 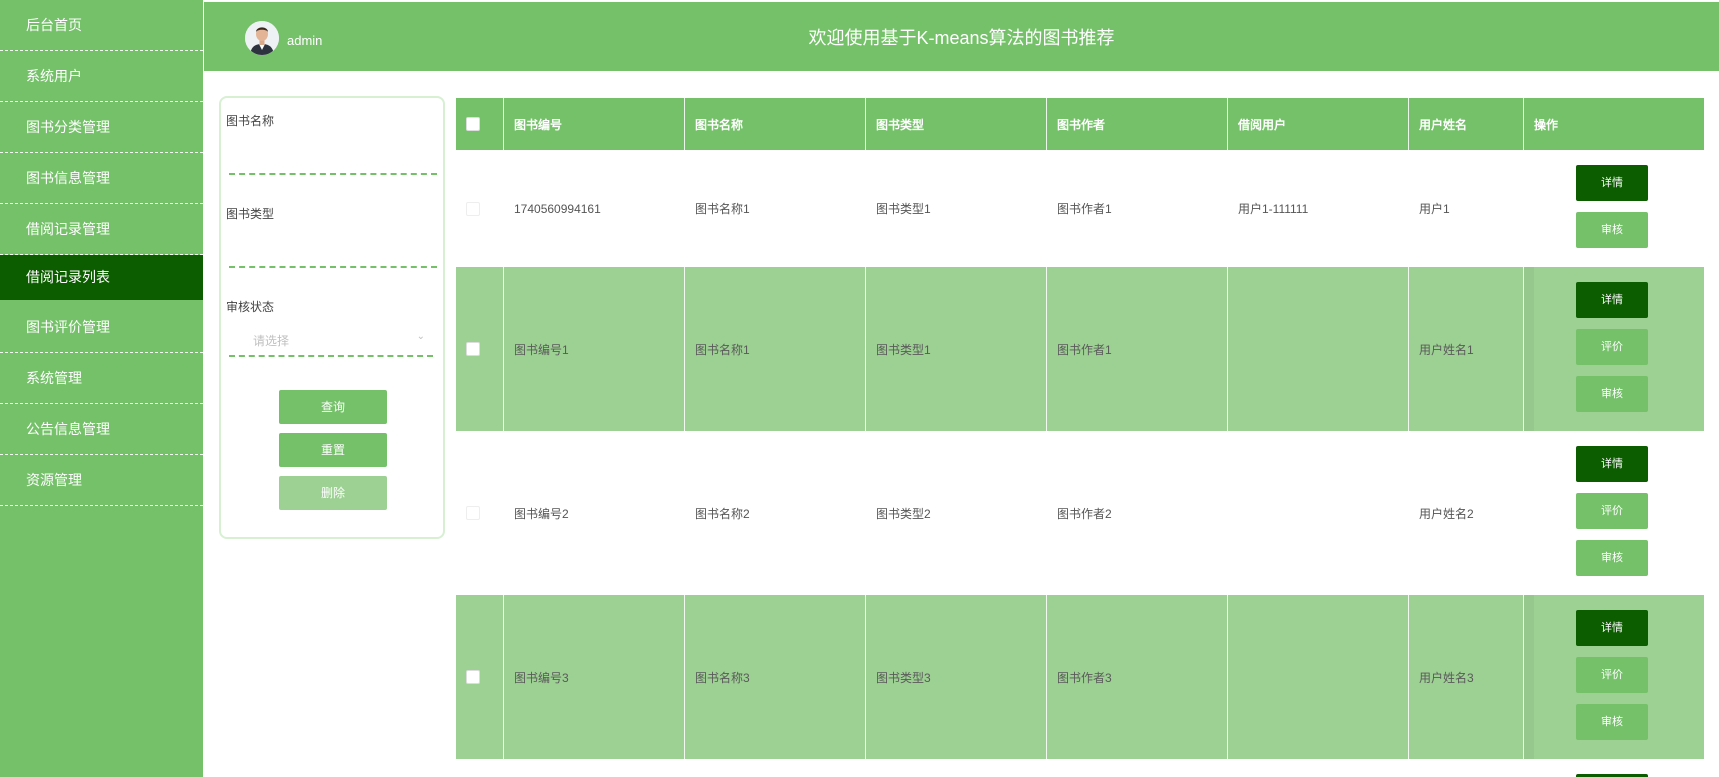 I want to click on column-header-borrower: 借阅用户, so click(x=1318, y=124).